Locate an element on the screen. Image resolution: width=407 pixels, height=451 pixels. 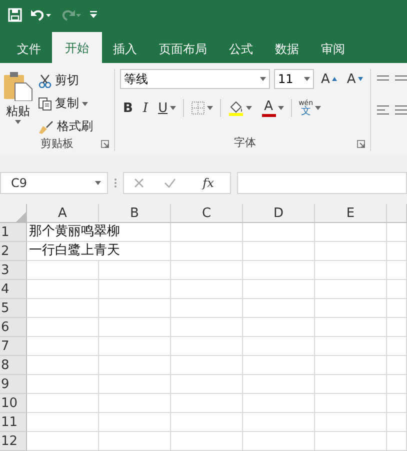
check-icon is located at coordinates (170, 183).